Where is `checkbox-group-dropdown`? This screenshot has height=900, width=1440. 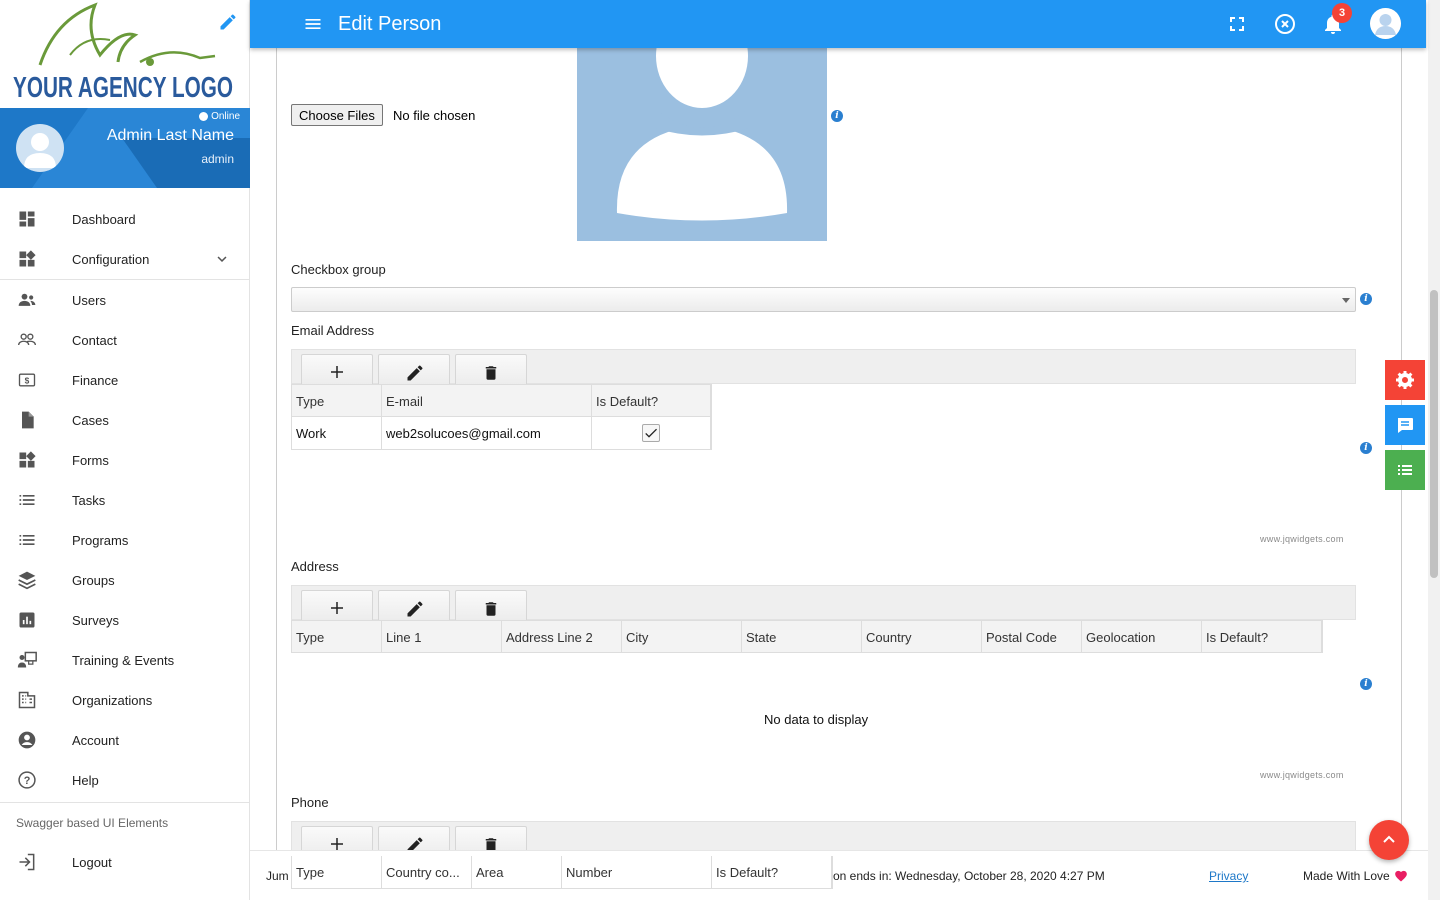
checkbox-group-dropdown is located at coordinates (823, 299).